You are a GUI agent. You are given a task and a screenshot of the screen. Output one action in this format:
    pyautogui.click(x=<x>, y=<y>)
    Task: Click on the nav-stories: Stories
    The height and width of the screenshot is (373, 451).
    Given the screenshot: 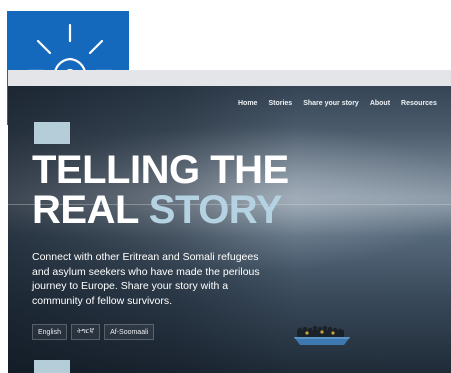 What is the action you would take?
    pyautogui.click(x=280, y=103)
    